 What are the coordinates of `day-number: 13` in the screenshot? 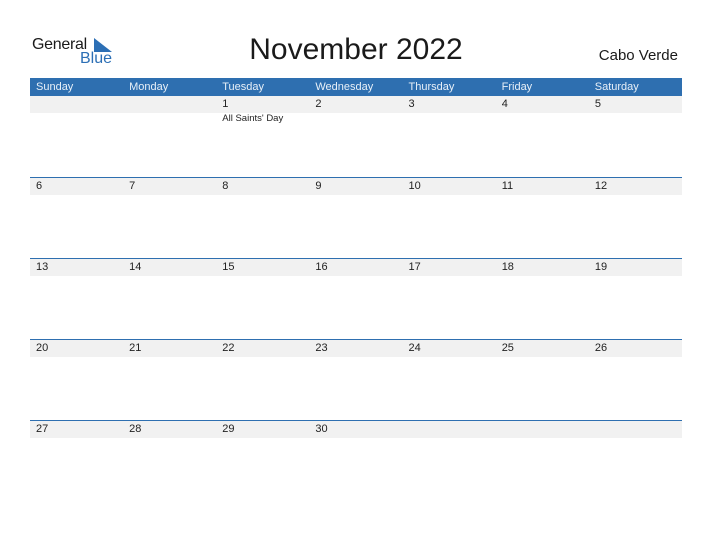 It's located at (42, 267).